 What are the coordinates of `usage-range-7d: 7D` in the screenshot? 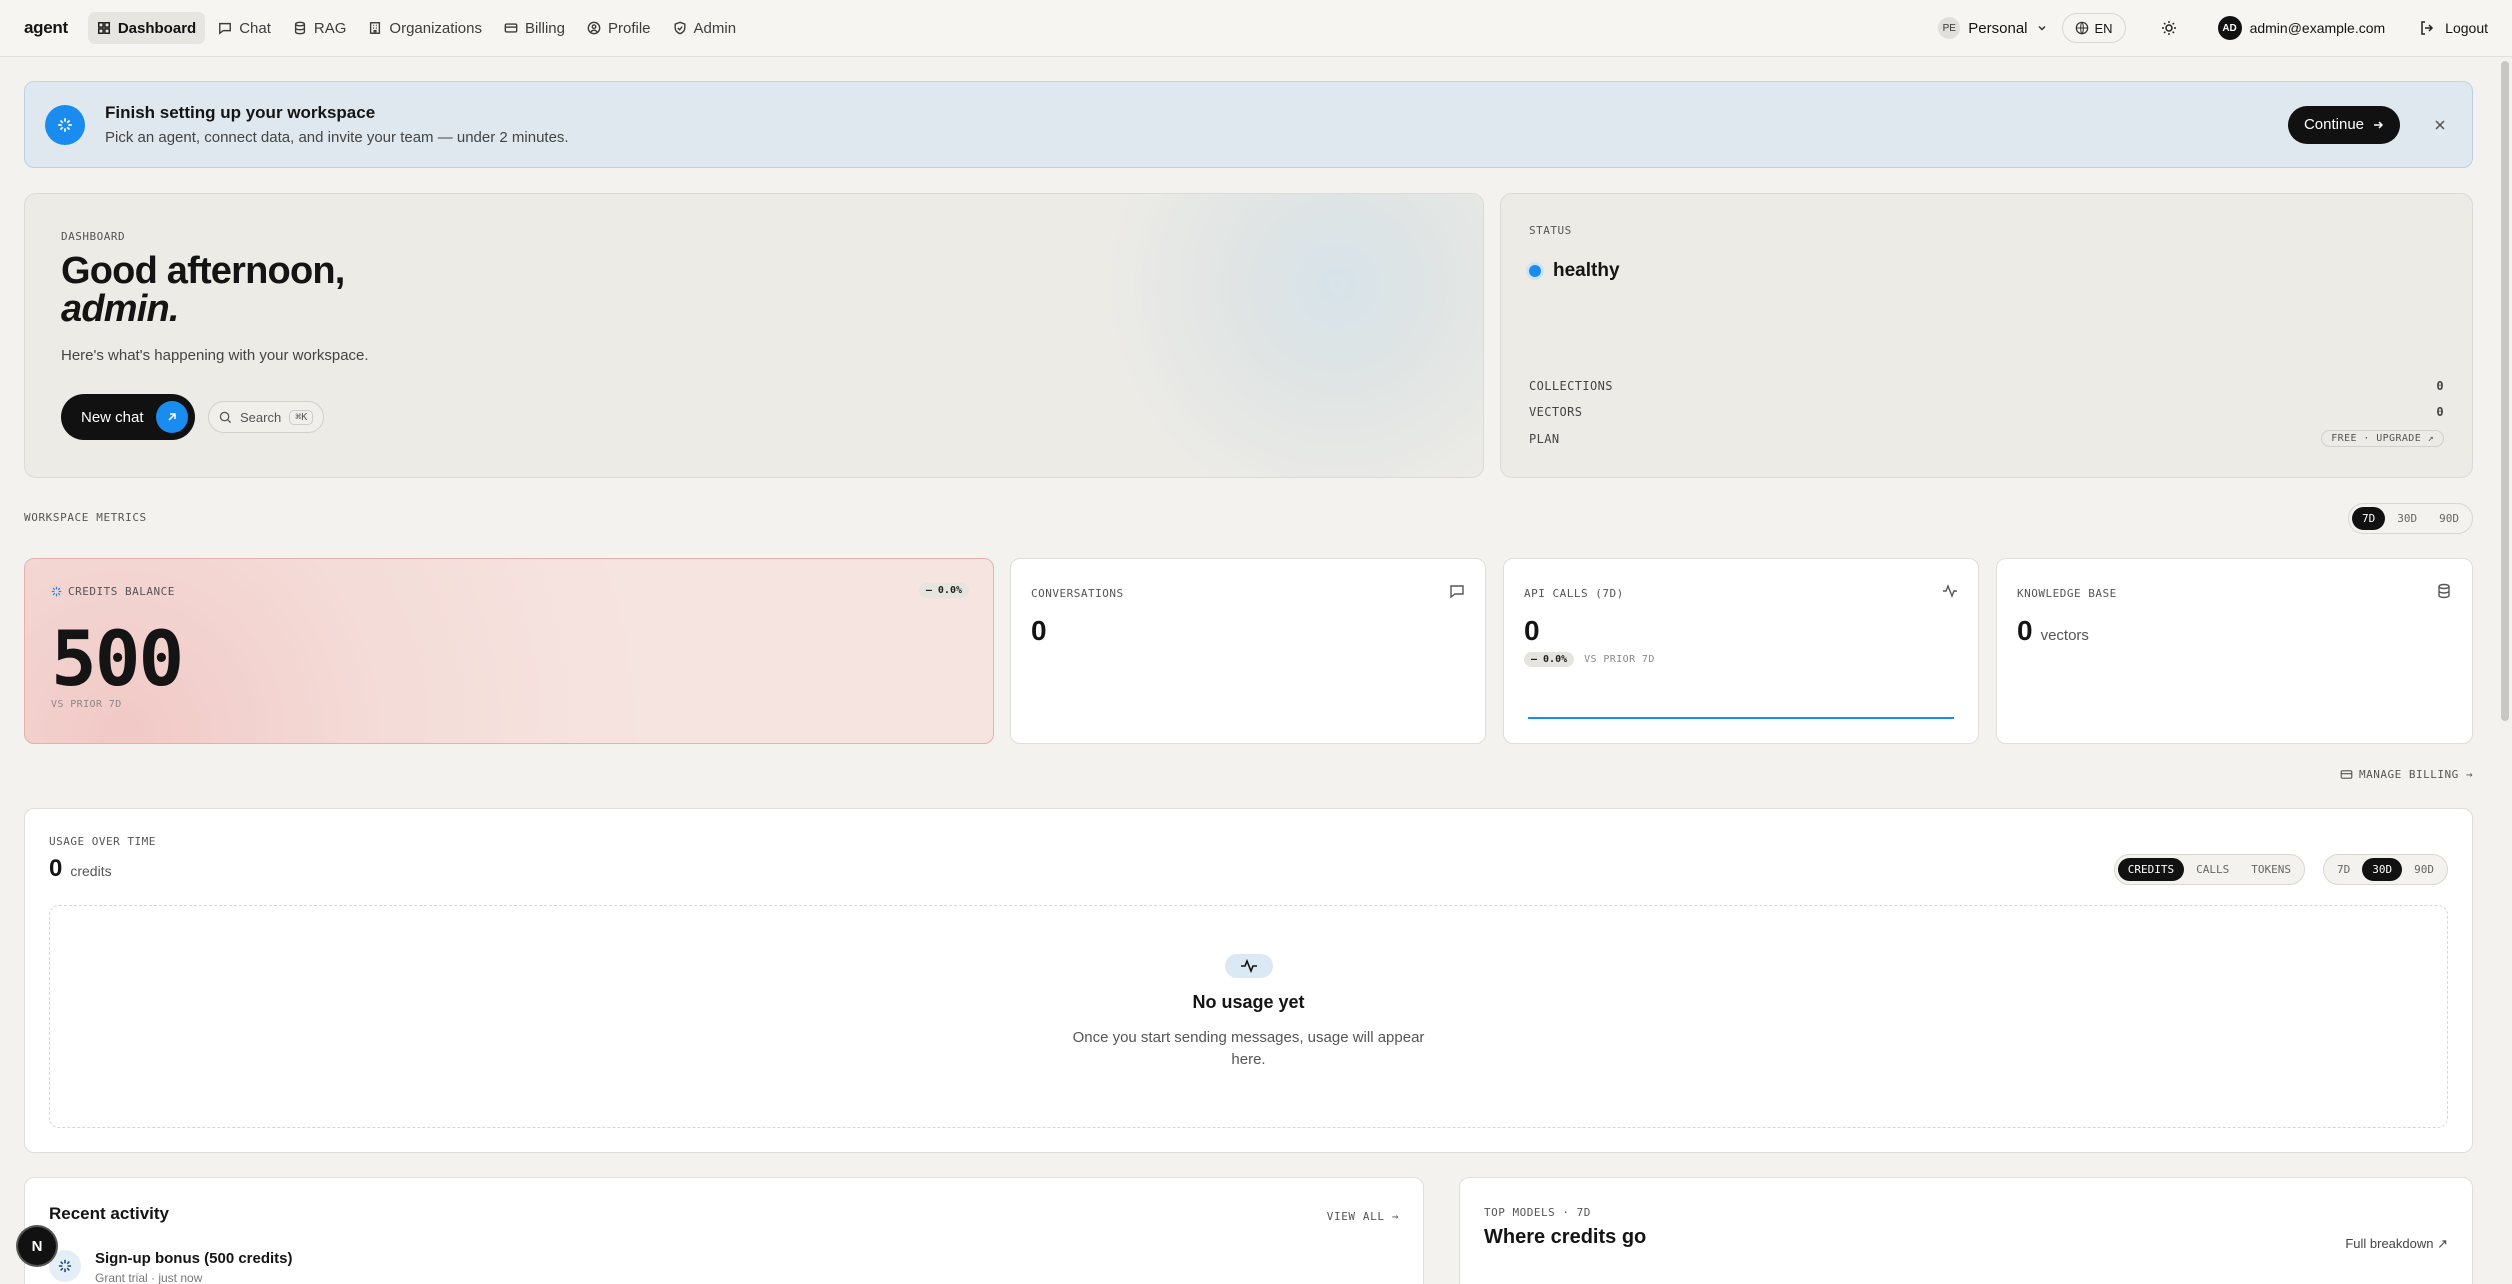 It's located at (2343, 869).